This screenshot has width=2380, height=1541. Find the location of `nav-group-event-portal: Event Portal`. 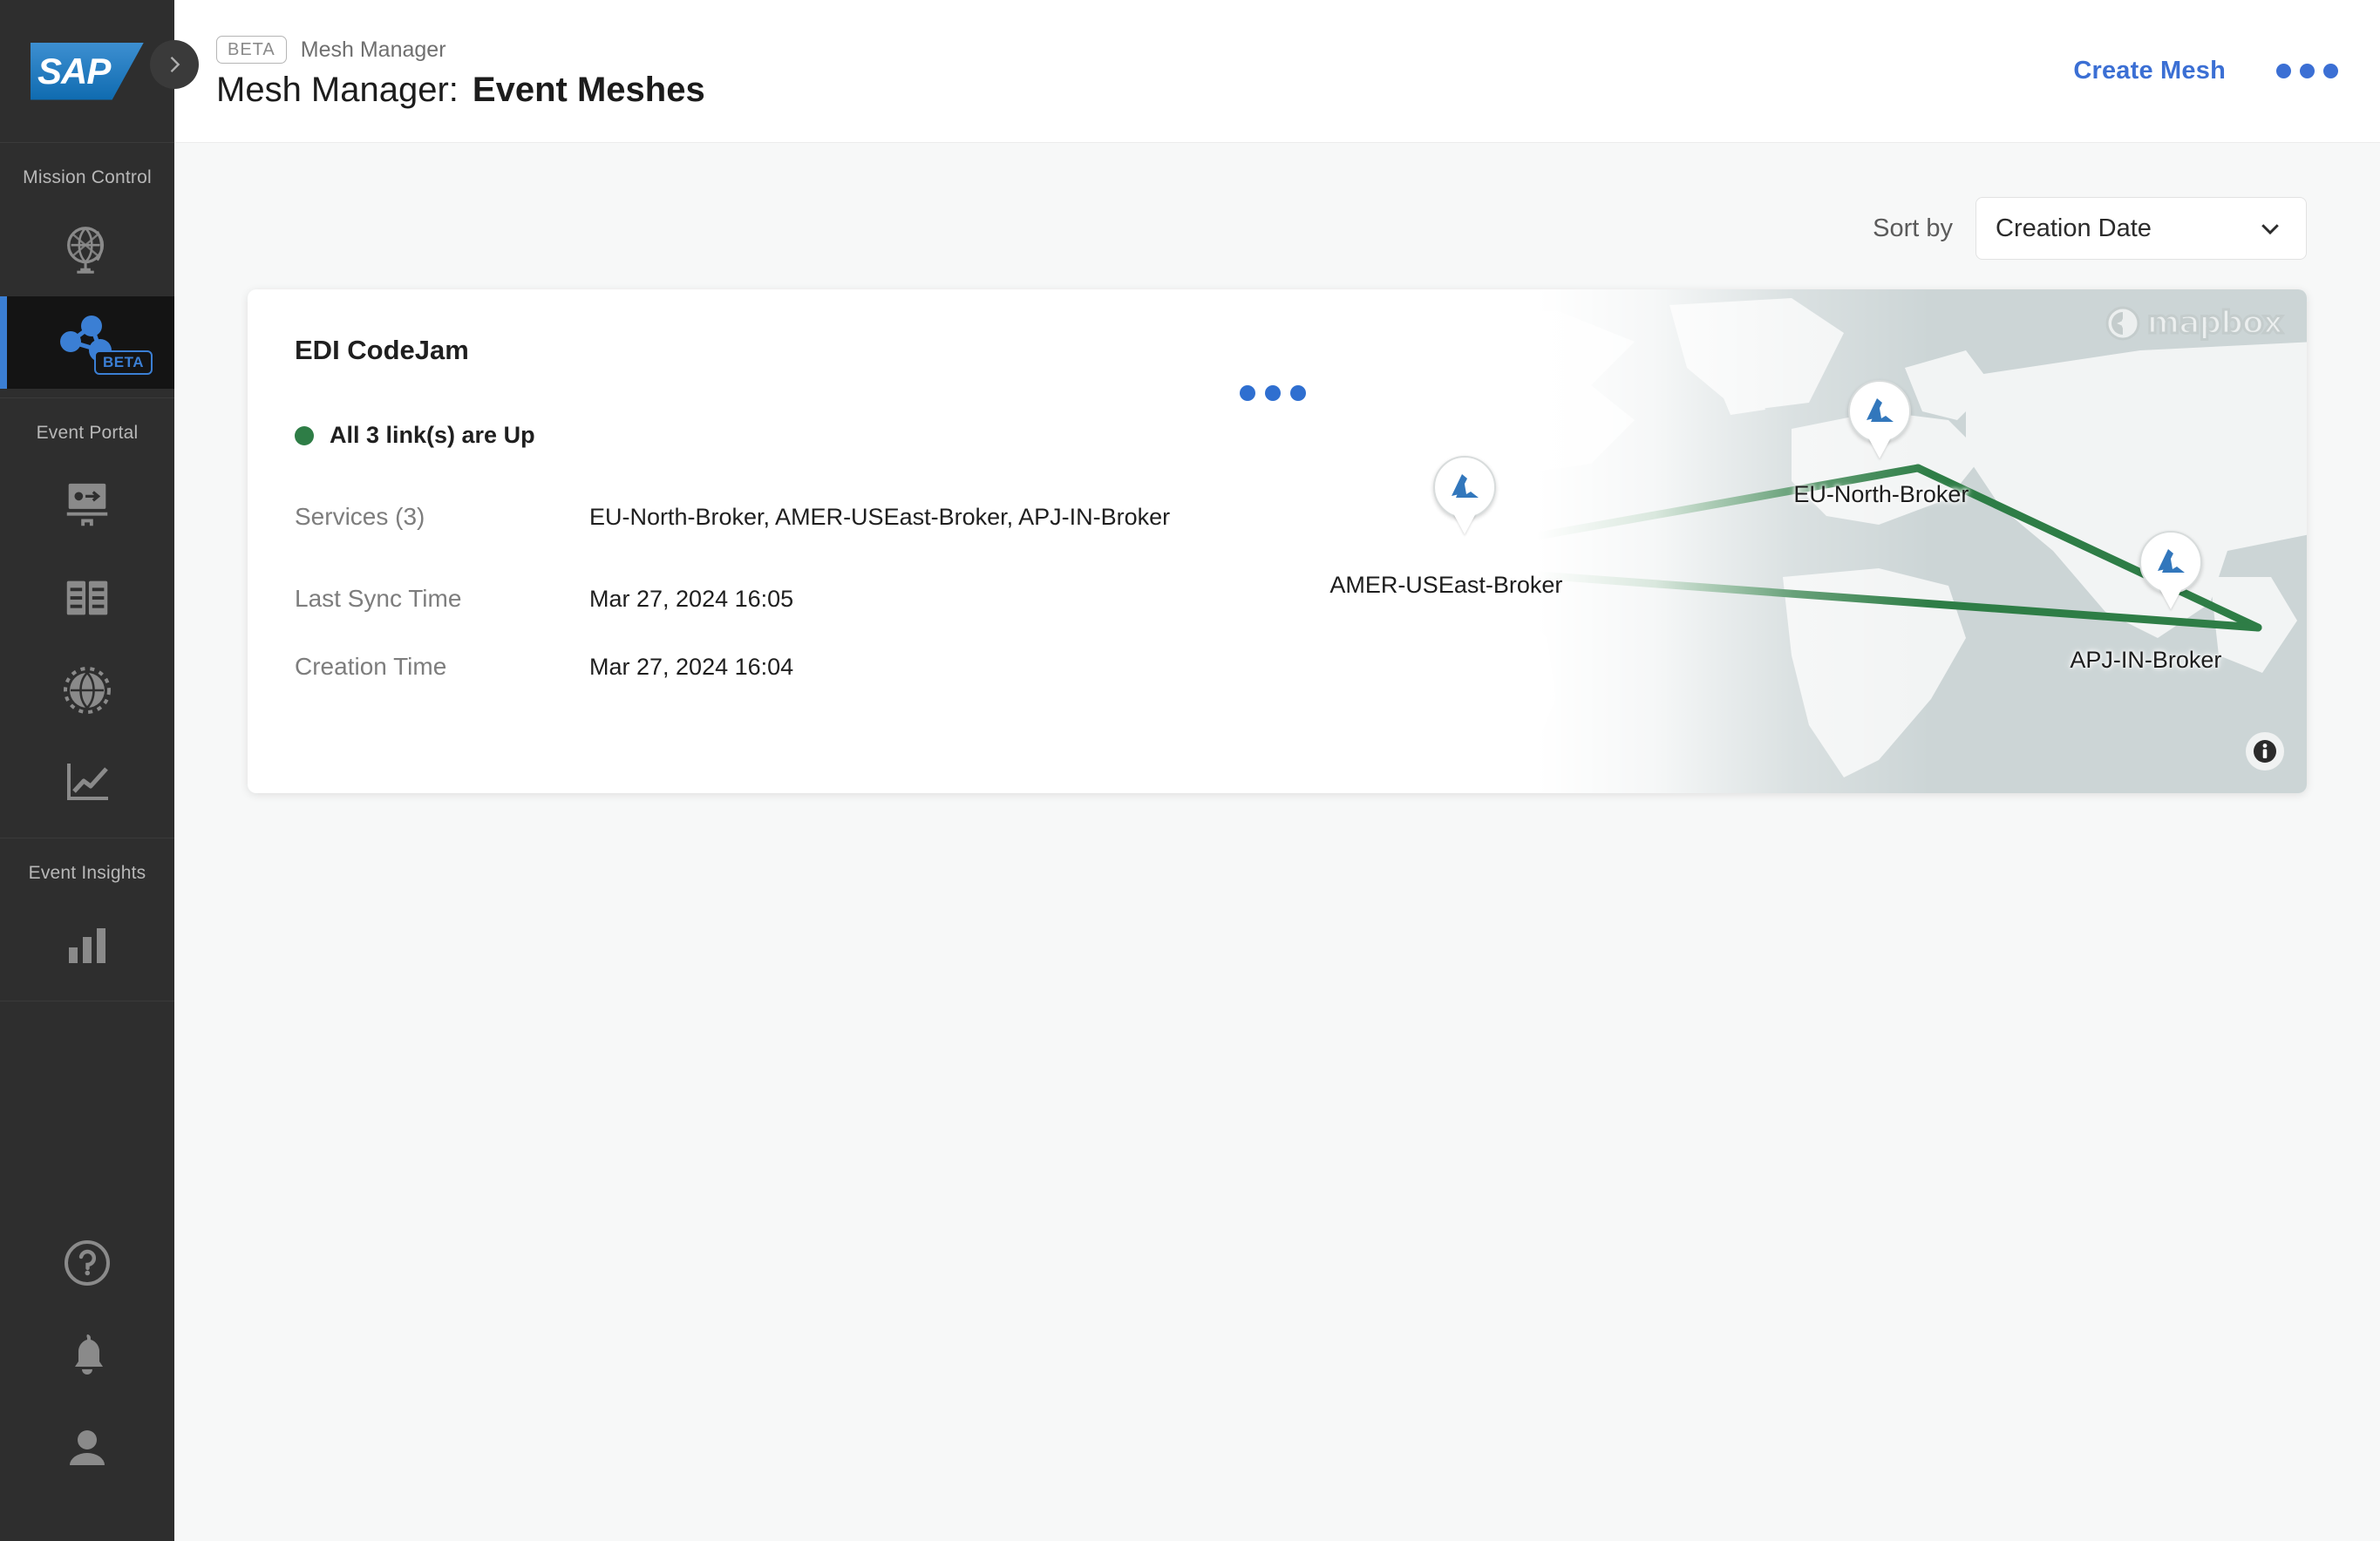

nav-group-event-portal: Event Portal is located at coordinates (87, 618).